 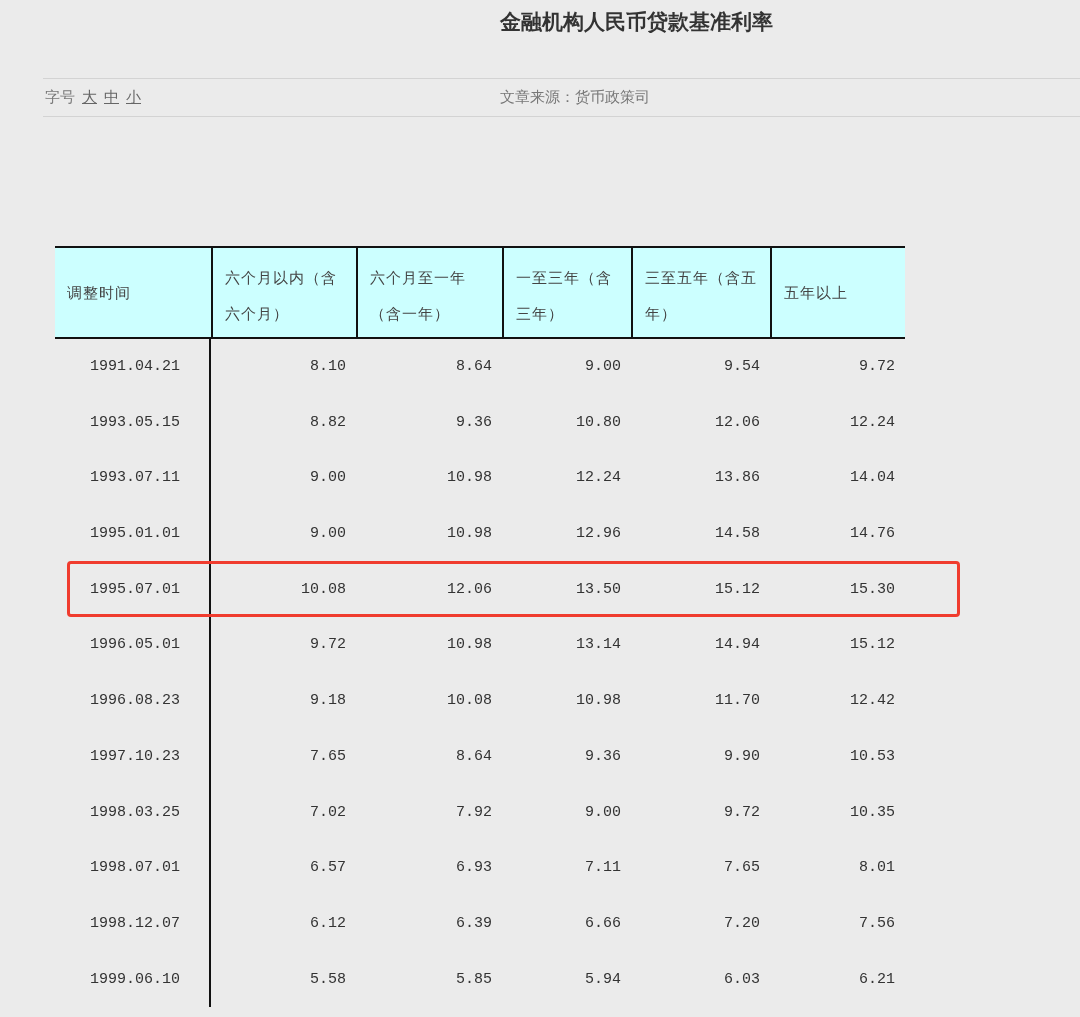 What do you see at coordinates (474, 812) in the screenshot?
I see `table-cell-text: 7.92` at bounding box center [474, 812].